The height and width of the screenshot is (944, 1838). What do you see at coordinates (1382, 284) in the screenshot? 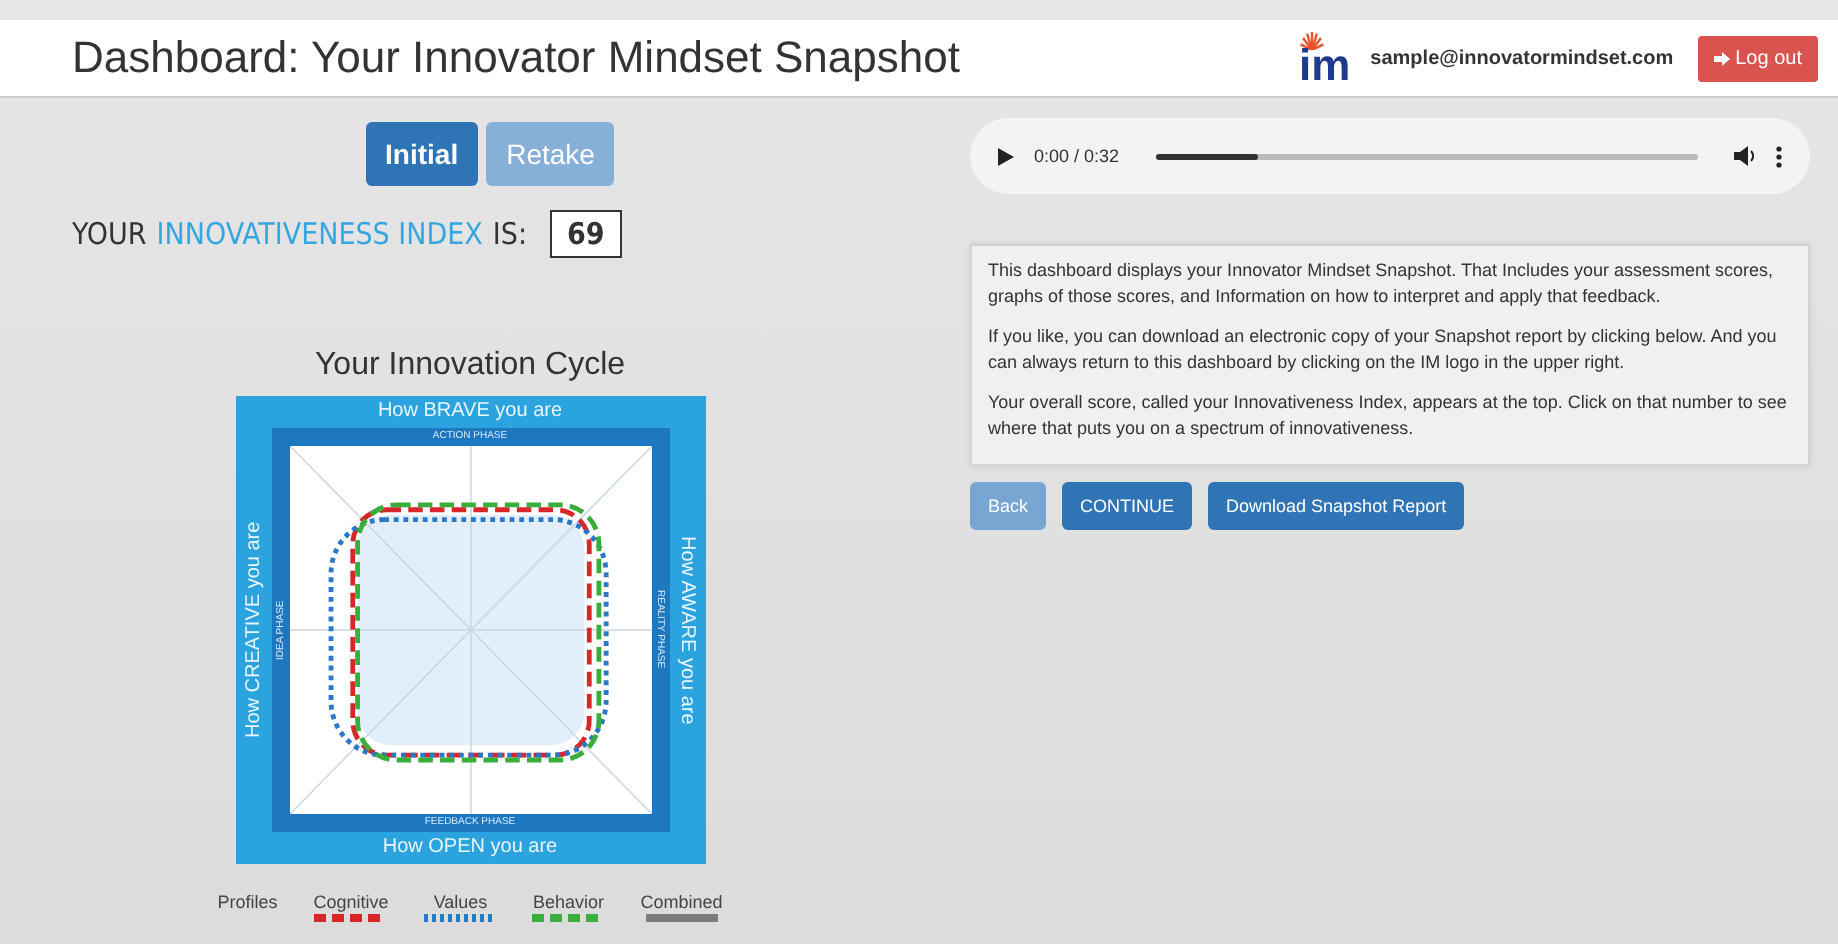
I see `info-paragraph: This dashboard displays your Innovator Mindset Snapshot. That Includes your assessment scores, graphs of those scores, and Information on how to interpret and apply that feedback.` at bounding box center [1382, 284].